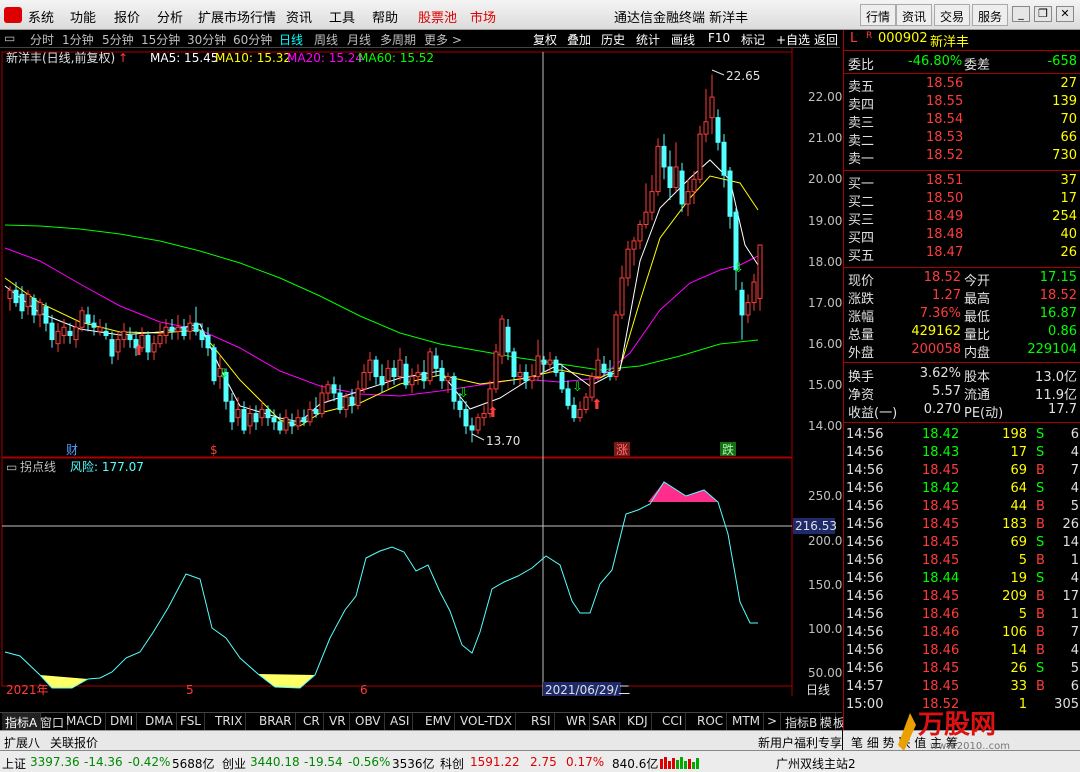  What do you see at coordinates (728, 449) in the screenshot?
I see `limit-down-marker: 跌` at bounding box center [728, 449].